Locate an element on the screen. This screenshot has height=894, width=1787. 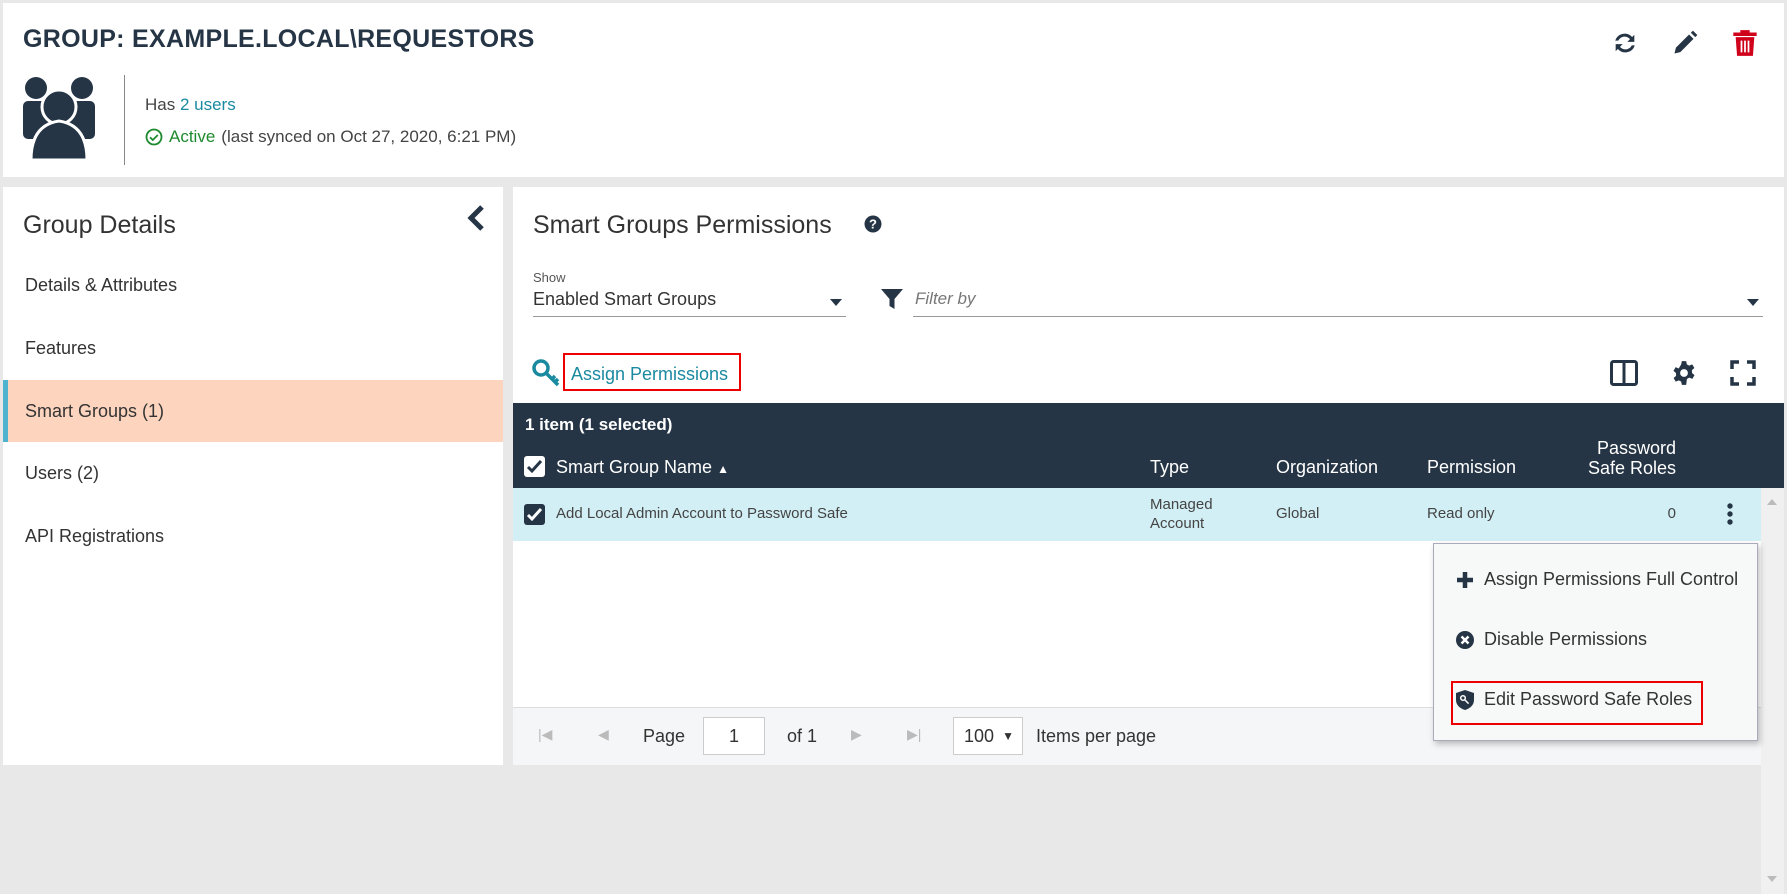
sidebar-item-features: Features is located at coordinates (253, 348).